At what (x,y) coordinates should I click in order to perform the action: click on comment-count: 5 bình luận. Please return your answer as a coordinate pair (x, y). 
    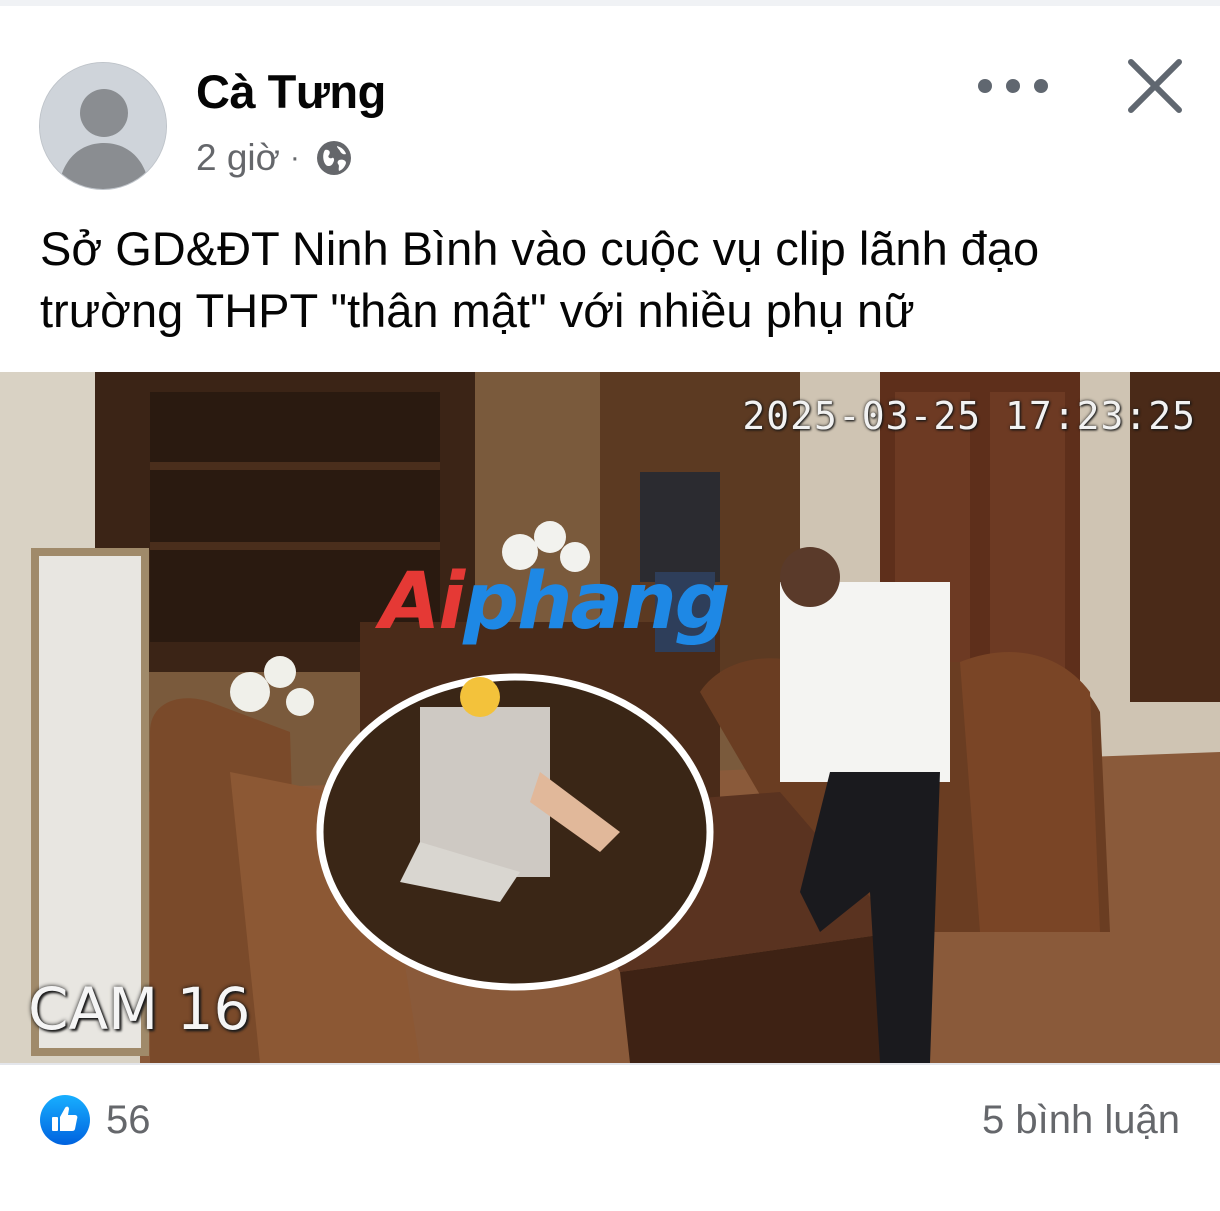
    Looking at the image, I should click on (1081, 1120).